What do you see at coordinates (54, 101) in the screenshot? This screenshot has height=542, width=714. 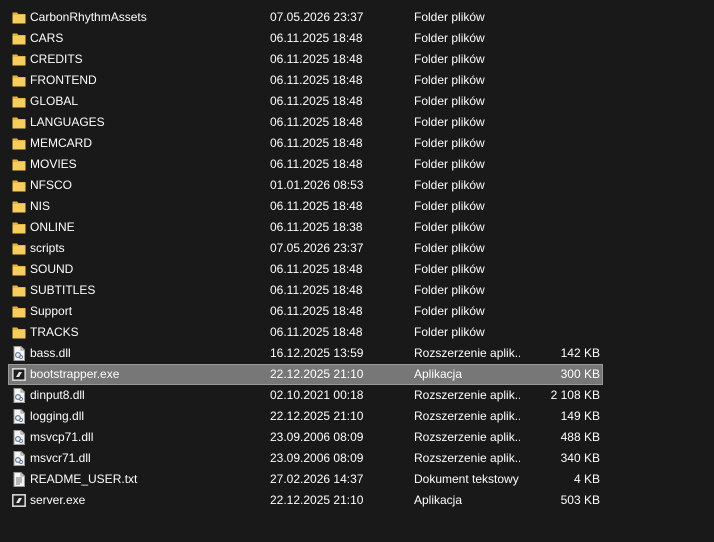 I see `file-name: GLOBAL` at bounding box center [54, 101].